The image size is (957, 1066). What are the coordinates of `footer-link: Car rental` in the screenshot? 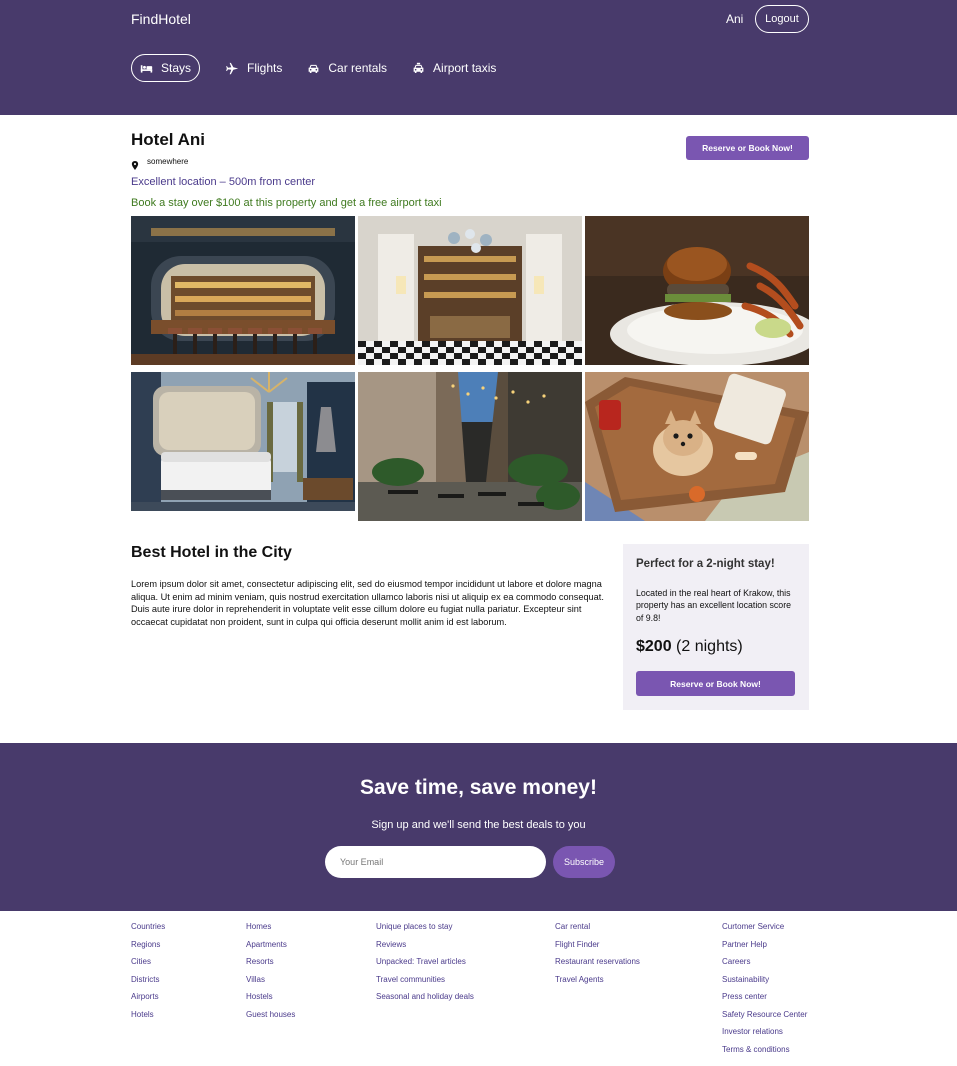 It's located at (597, 931).